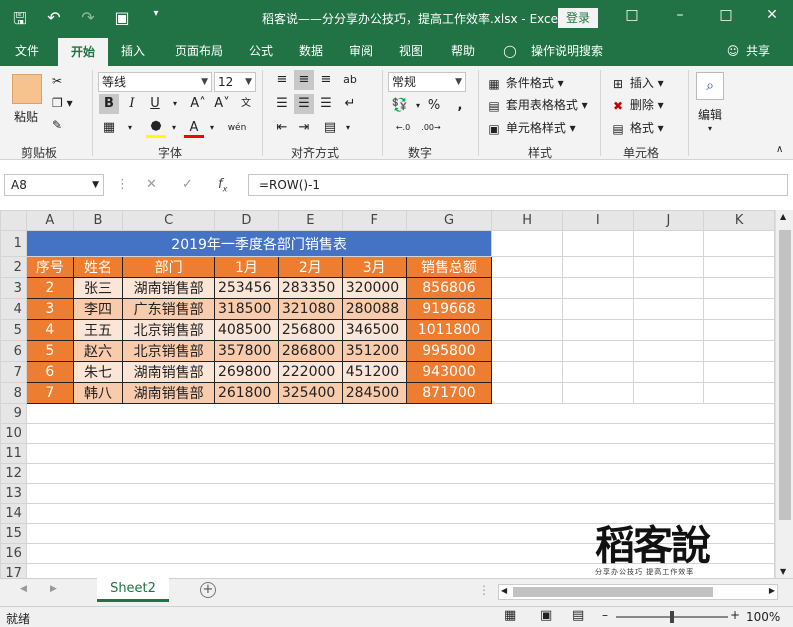 The image size is (793, 627). Describe the element at coordinates (374, 351) in the screenshot. I see `data-cell: 351200` at that location.